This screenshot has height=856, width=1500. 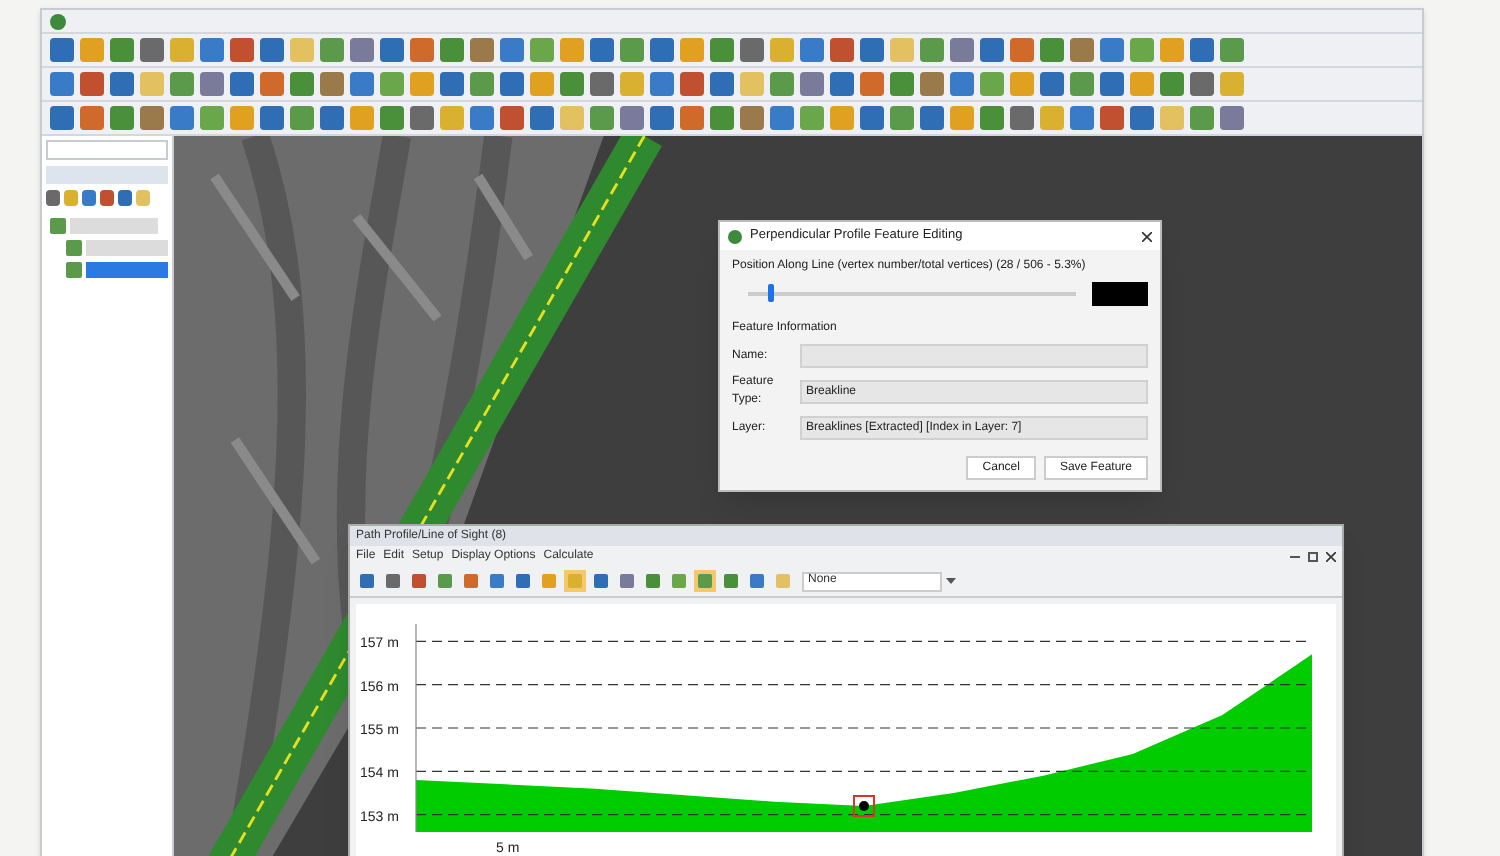 What do you see at coordinates (107, 150) in the screenshot?
I see `search-field` at bounding box center [107, 150].